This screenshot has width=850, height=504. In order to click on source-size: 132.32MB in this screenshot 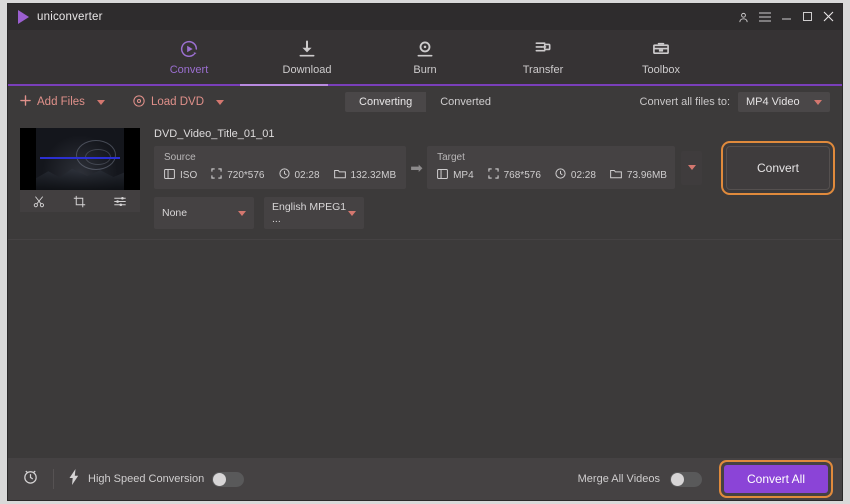, I will do `click(365, 175)`.